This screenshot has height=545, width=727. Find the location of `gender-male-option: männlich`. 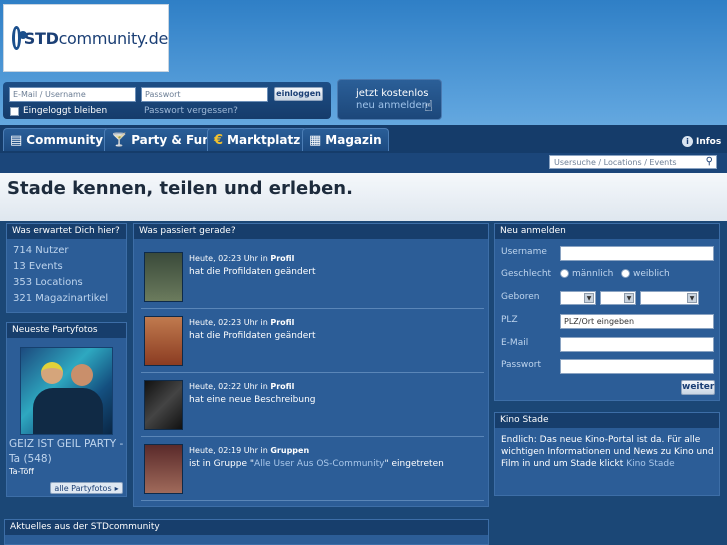

gender-male-option: männlich is located at coordinates (586, 274).